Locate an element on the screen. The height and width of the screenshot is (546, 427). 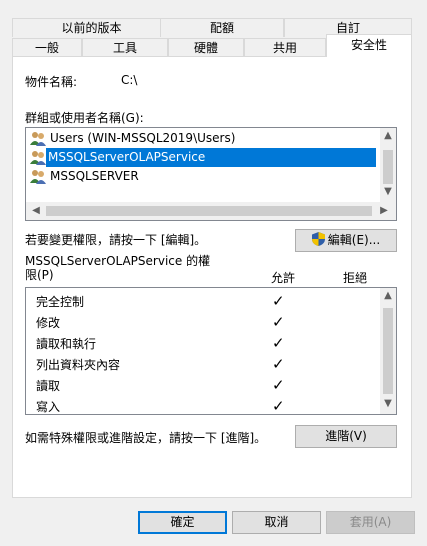
permission-name: 讀取和執行 is located at coordinates (66, 344).